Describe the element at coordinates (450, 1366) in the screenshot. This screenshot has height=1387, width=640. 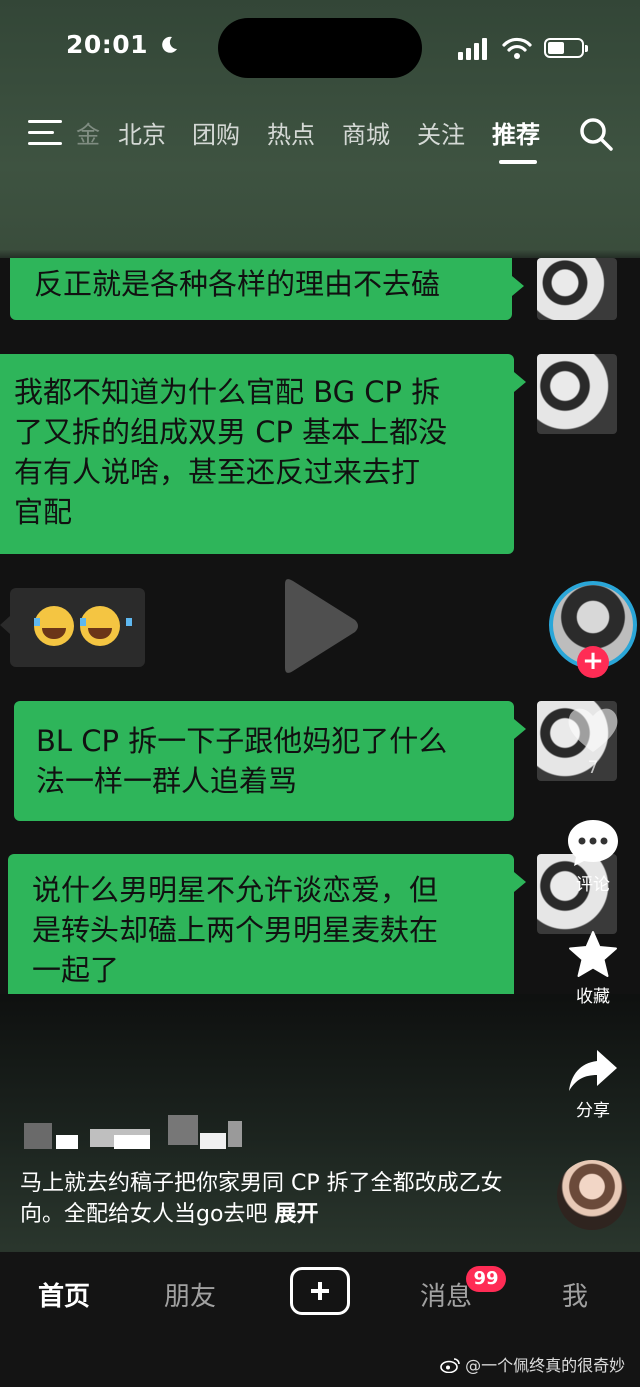
I see `weibo-logo-icon` at that location.